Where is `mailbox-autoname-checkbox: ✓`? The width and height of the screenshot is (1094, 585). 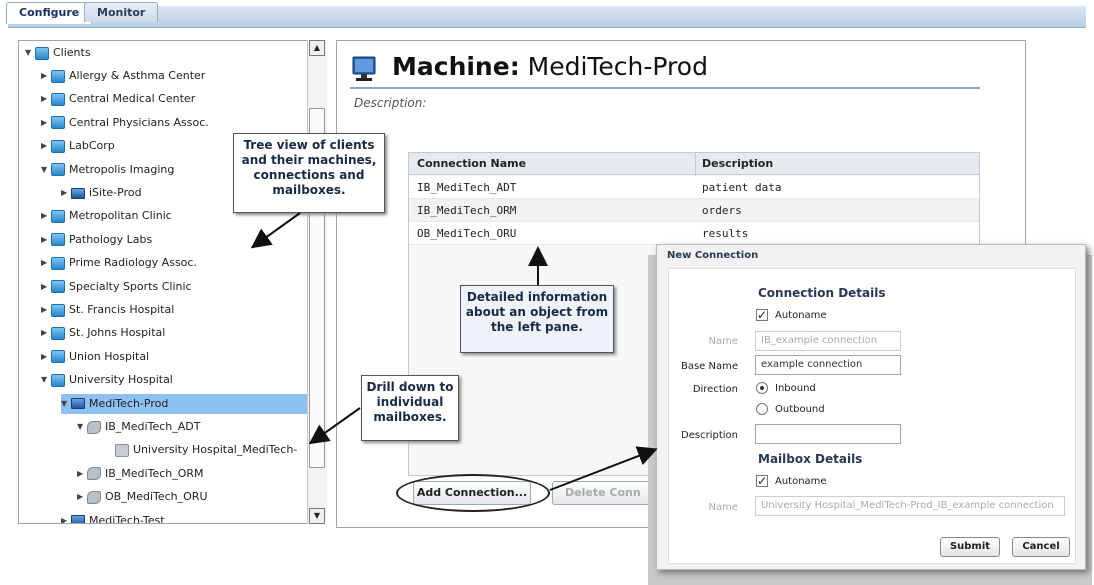 mailbox-autoname-checkbox: ✓ is located at coordinates (762, 481).